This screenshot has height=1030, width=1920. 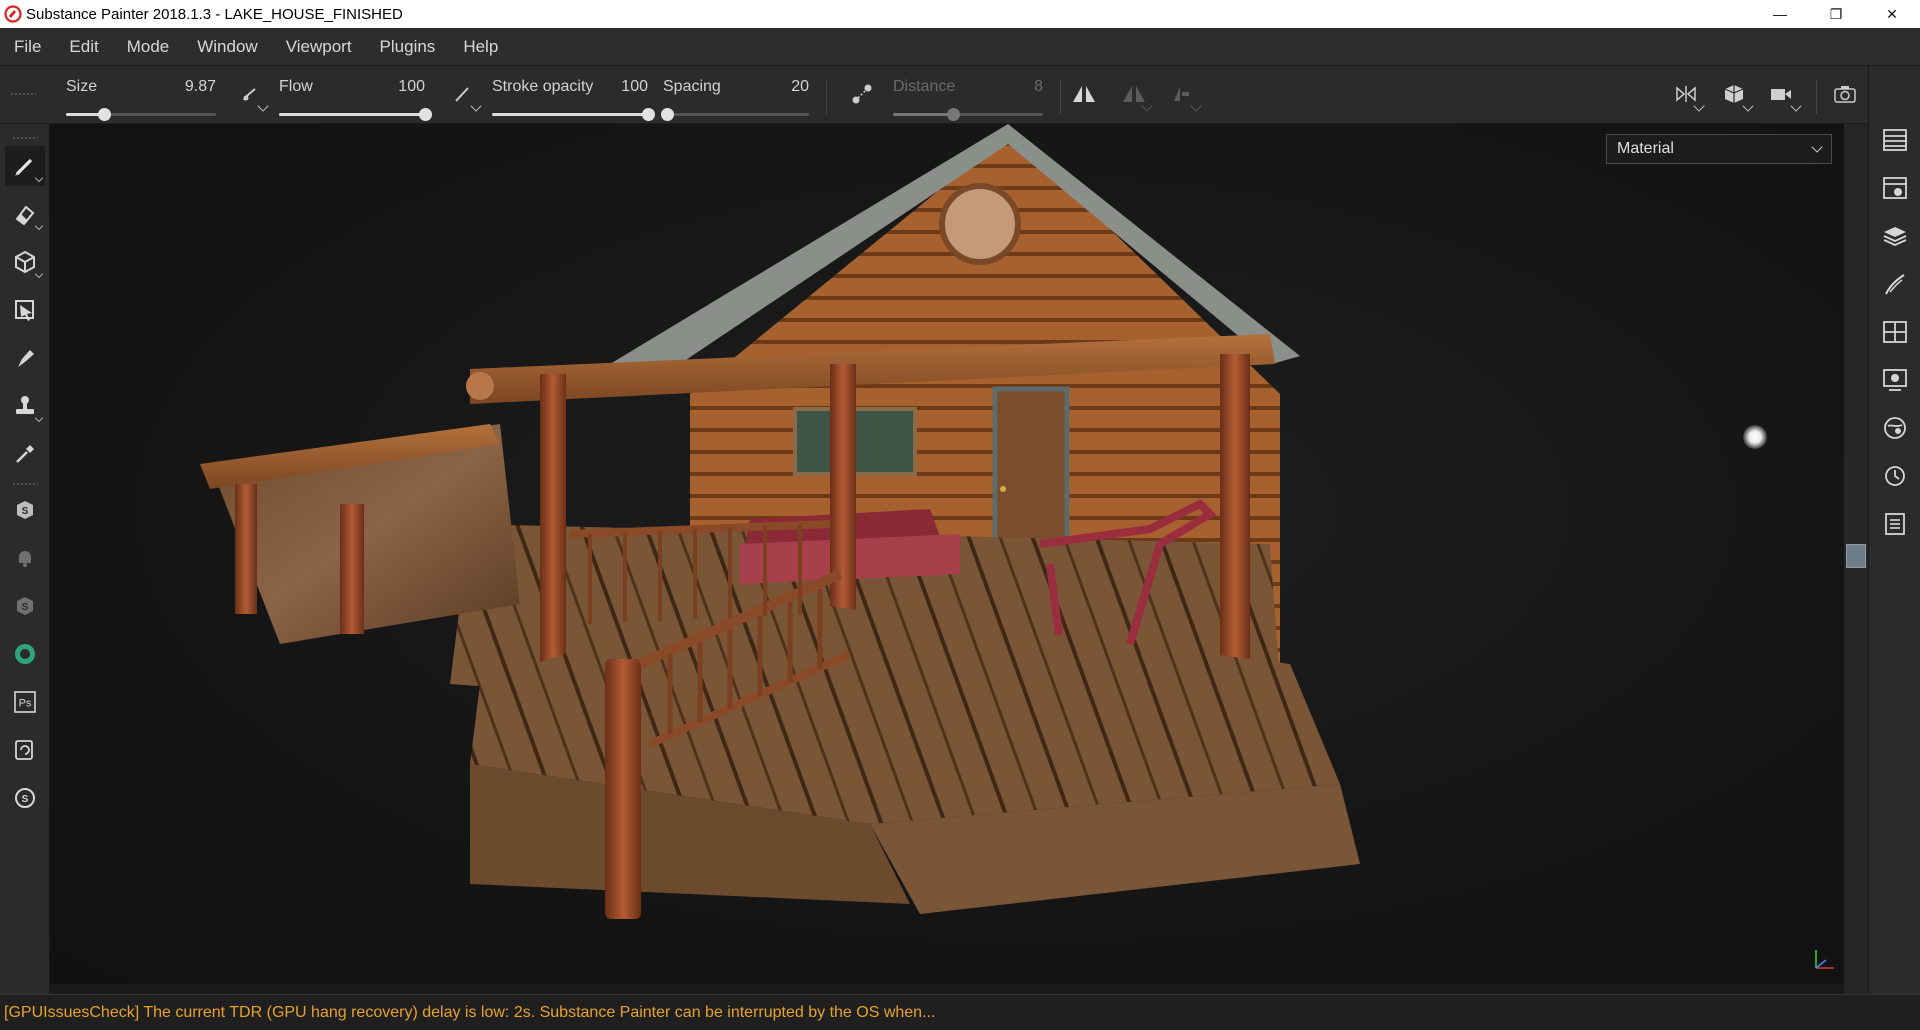 What do you see at coordinates (227, 47) in the screenshot?
I see `menu-window: Window` at bounding box center [227, 47].